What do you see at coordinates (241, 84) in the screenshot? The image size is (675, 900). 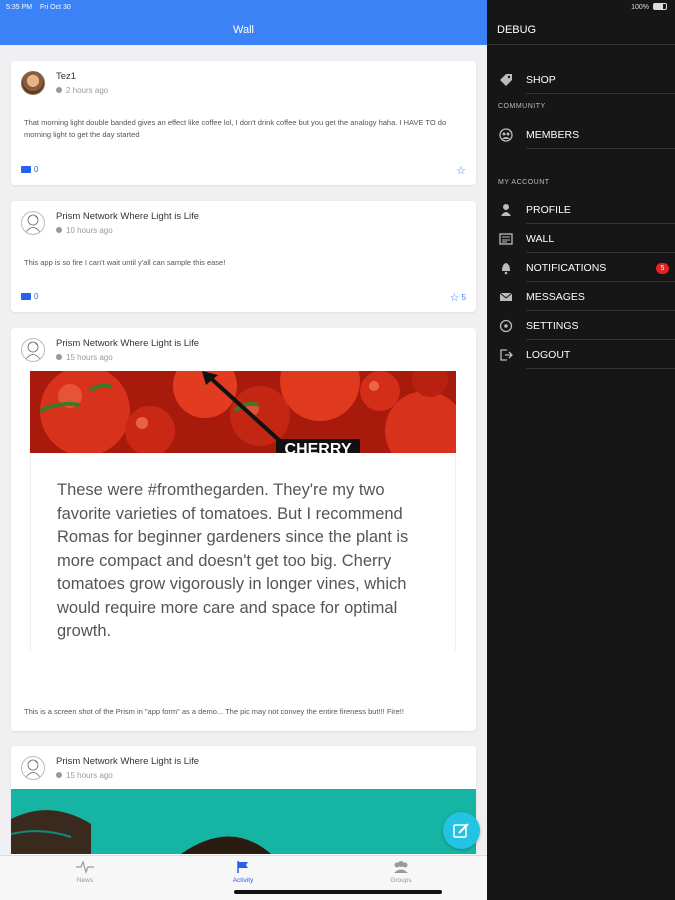 I see `post-header: Tez1 2 hours ago` at bounding box center [241, 84].